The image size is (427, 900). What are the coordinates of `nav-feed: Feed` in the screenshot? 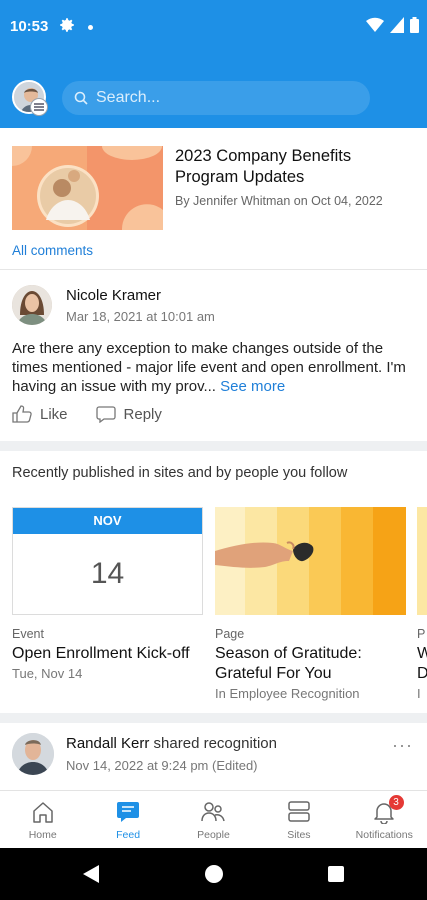 It's located at (127, 820).